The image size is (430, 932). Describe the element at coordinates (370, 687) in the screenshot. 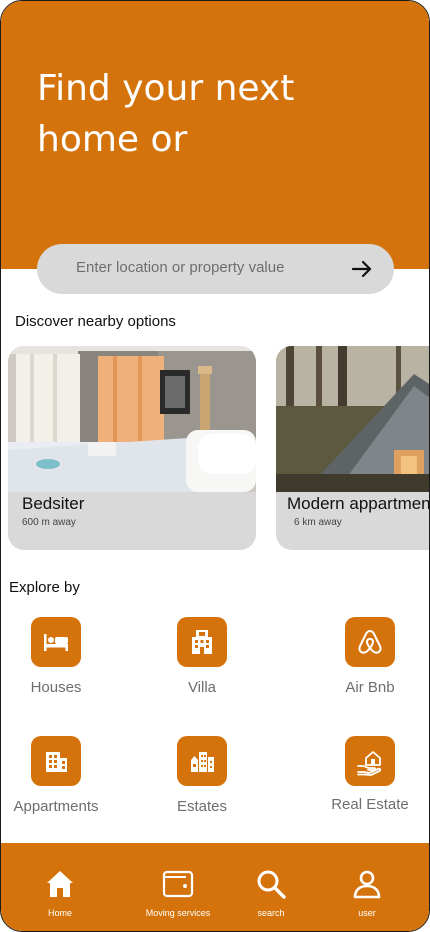

I see `category-label: Air Bnb` at that location.